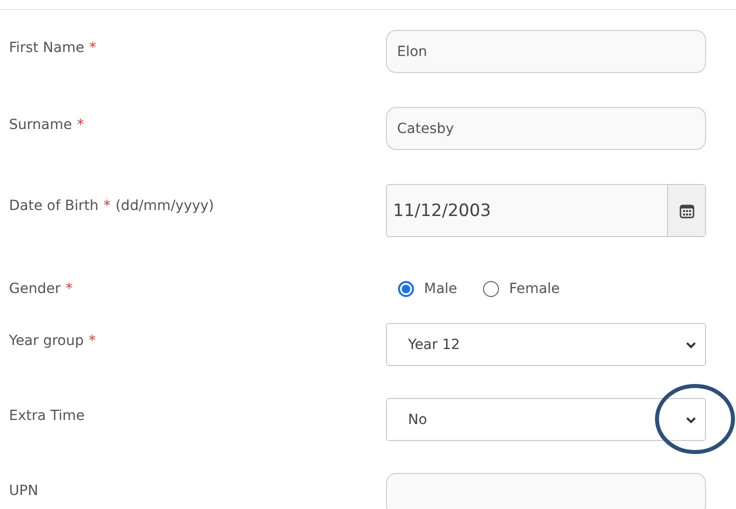  I want to click on calendar-icon, so click(686, 210).